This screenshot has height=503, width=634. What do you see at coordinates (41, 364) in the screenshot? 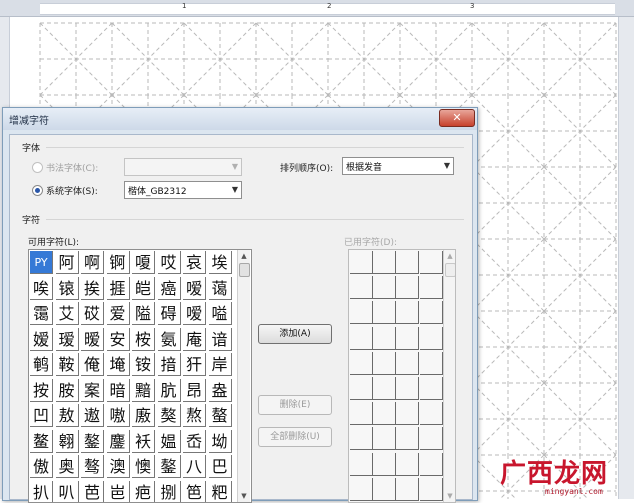
I see `char-cell: 鹌` at bounding box center [41, 364].